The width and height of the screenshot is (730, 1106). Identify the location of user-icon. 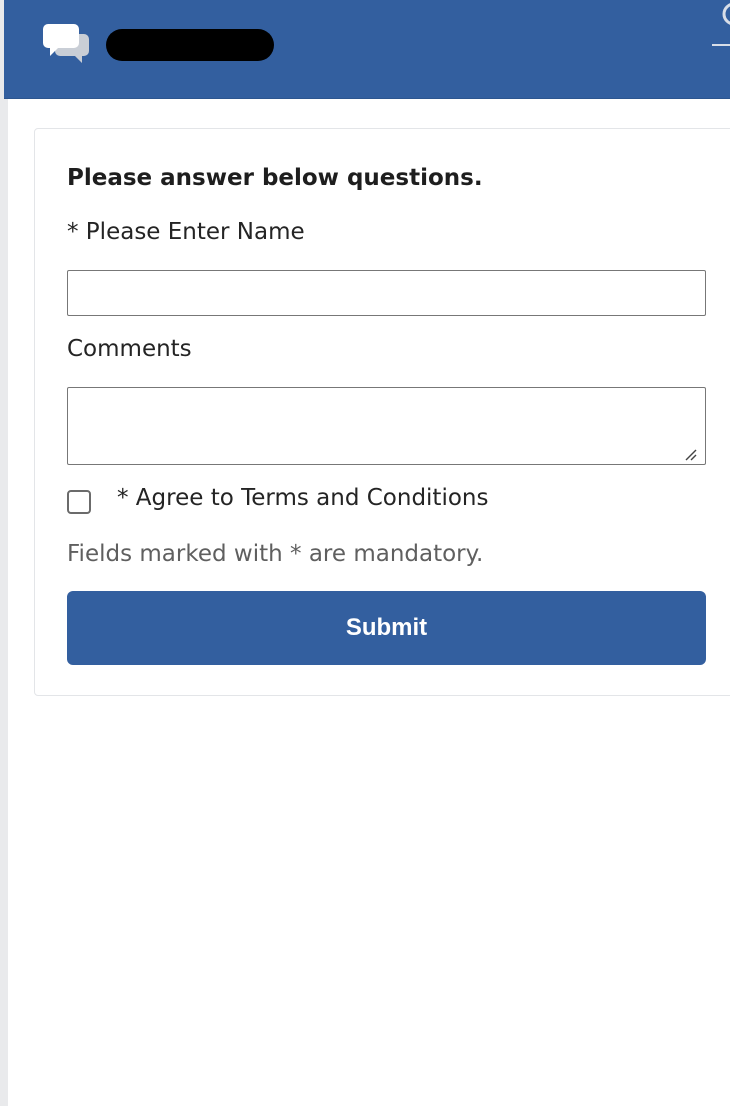
(721, 25).